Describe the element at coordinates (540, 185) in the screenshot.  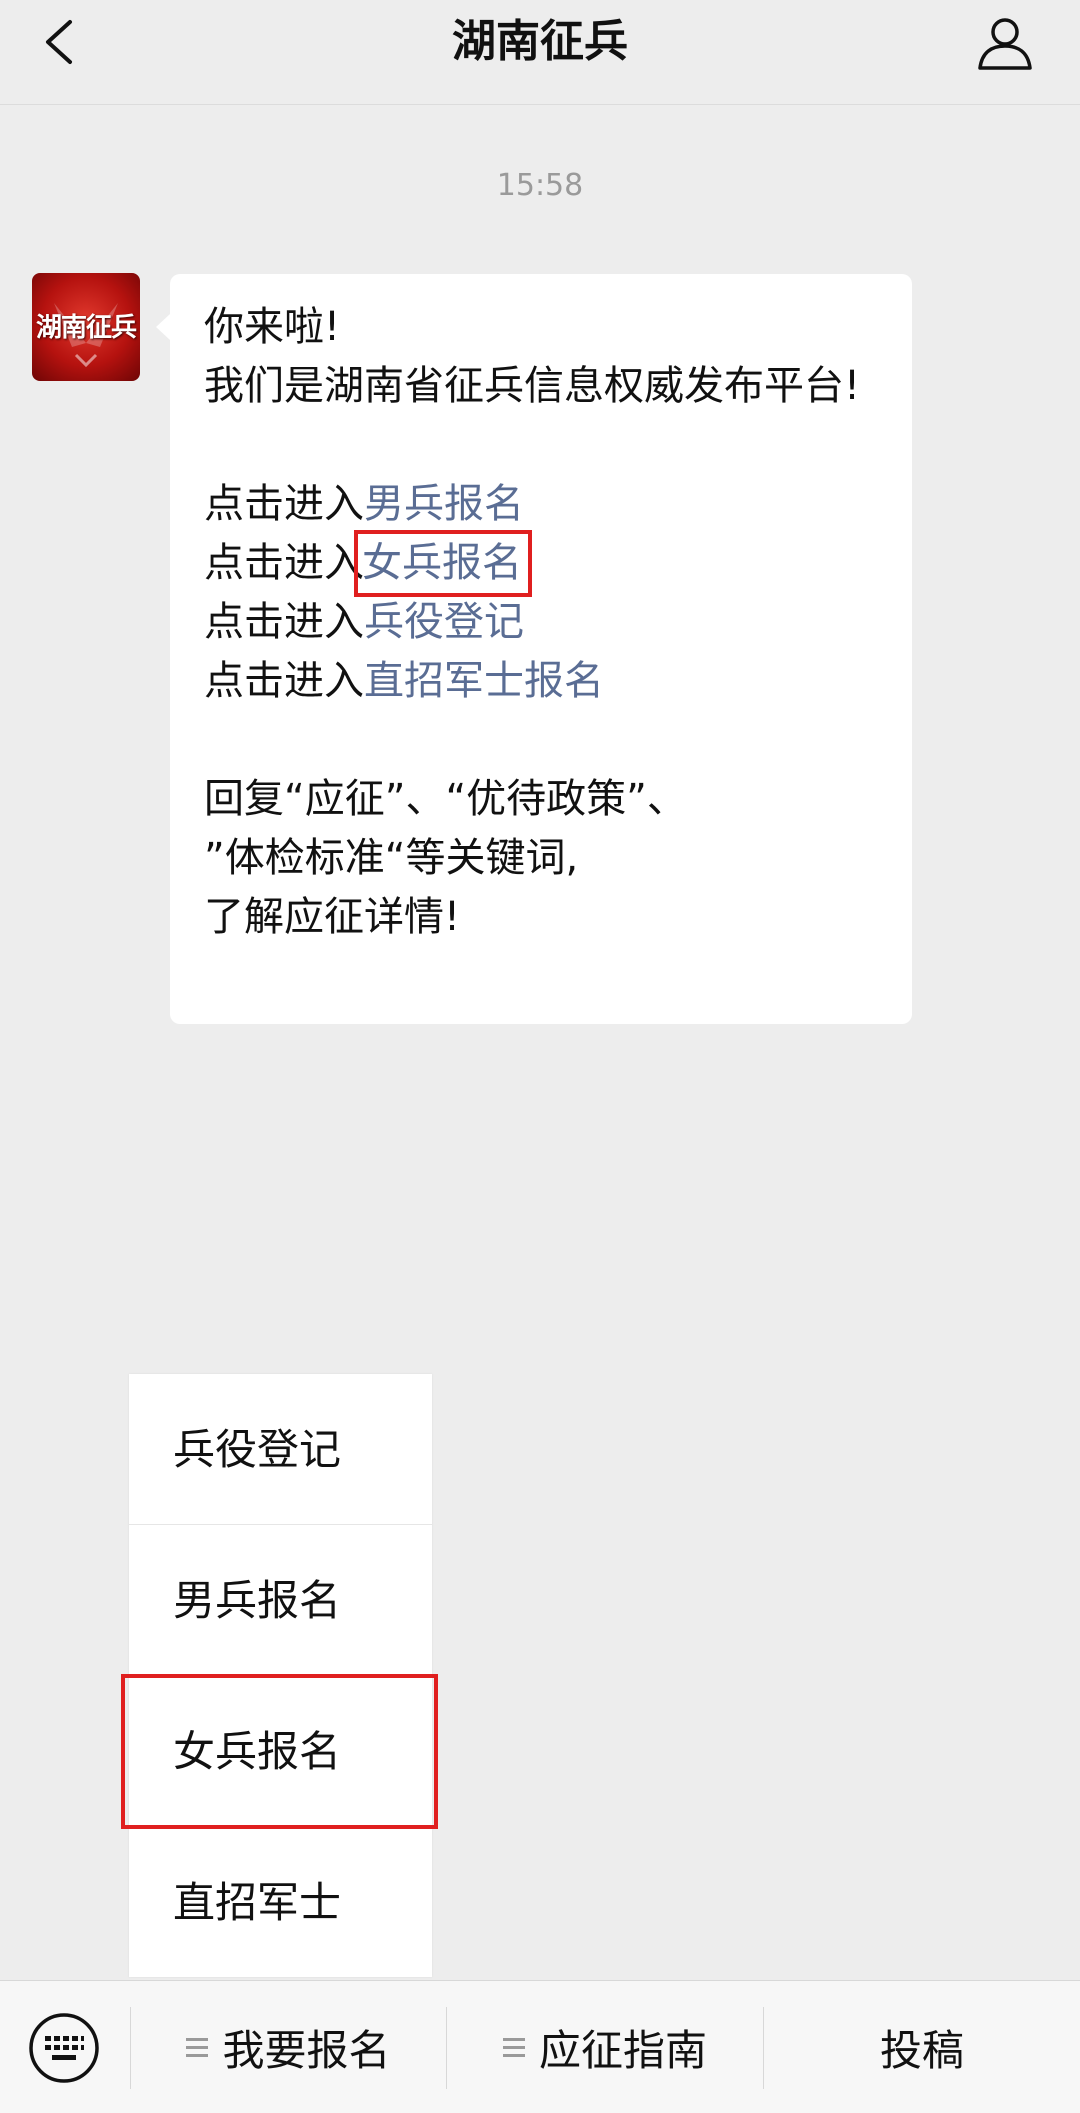
I see `message-timestamp: 15:58` at that location.